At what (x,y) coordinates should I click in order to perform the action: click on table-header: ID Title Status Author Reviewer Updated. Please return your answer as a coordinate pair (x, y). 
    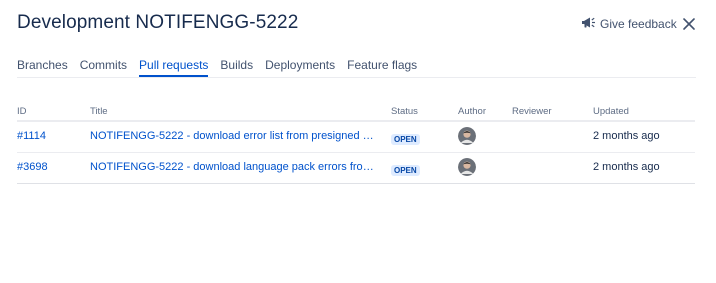
    Looking at the image, I should click on (356, 113).